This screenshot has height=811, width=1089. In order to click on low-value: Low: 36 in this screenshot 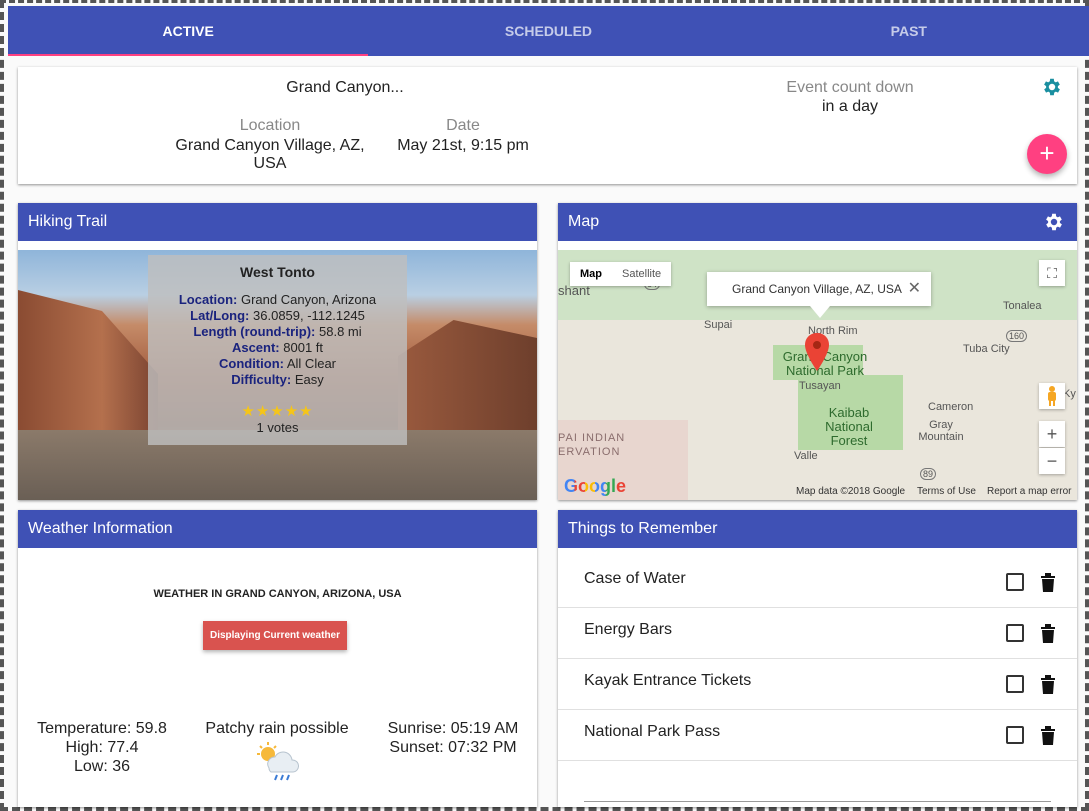, I will do `click(102, 766)`.